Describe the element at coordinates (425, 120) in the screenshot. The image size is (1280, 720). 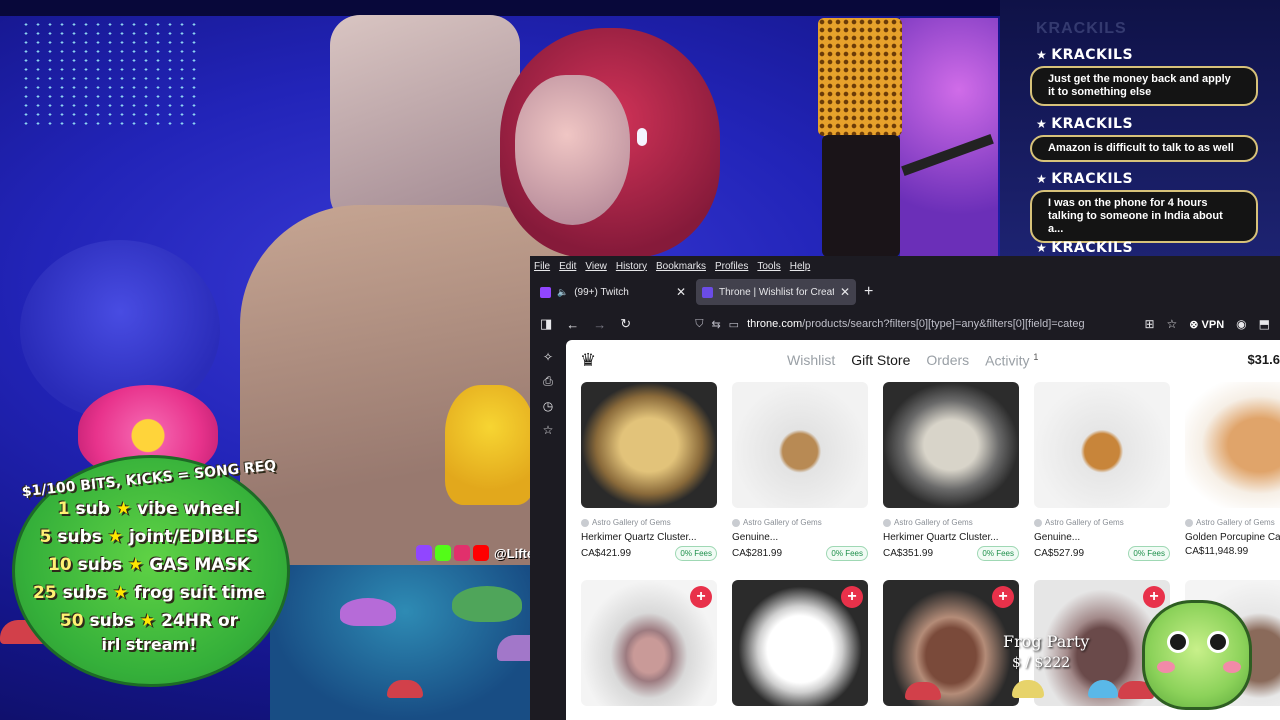
I see `blanket` at that location.